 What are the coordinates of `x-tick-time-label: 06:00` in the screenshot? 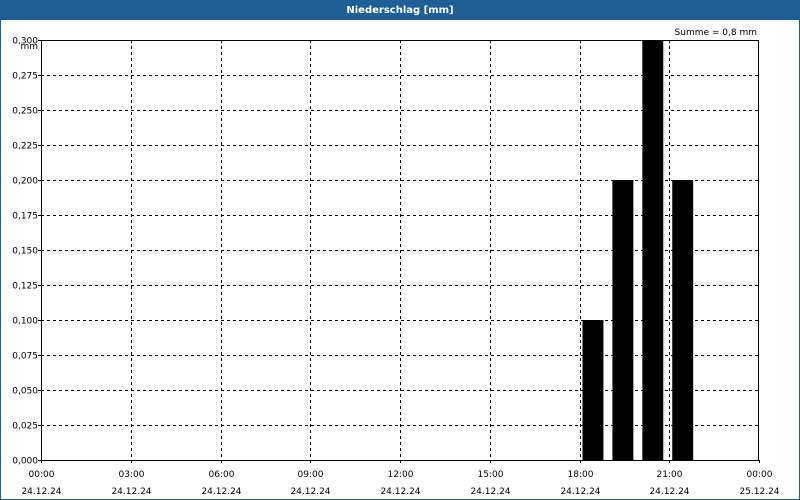 It's located at (222, 475).